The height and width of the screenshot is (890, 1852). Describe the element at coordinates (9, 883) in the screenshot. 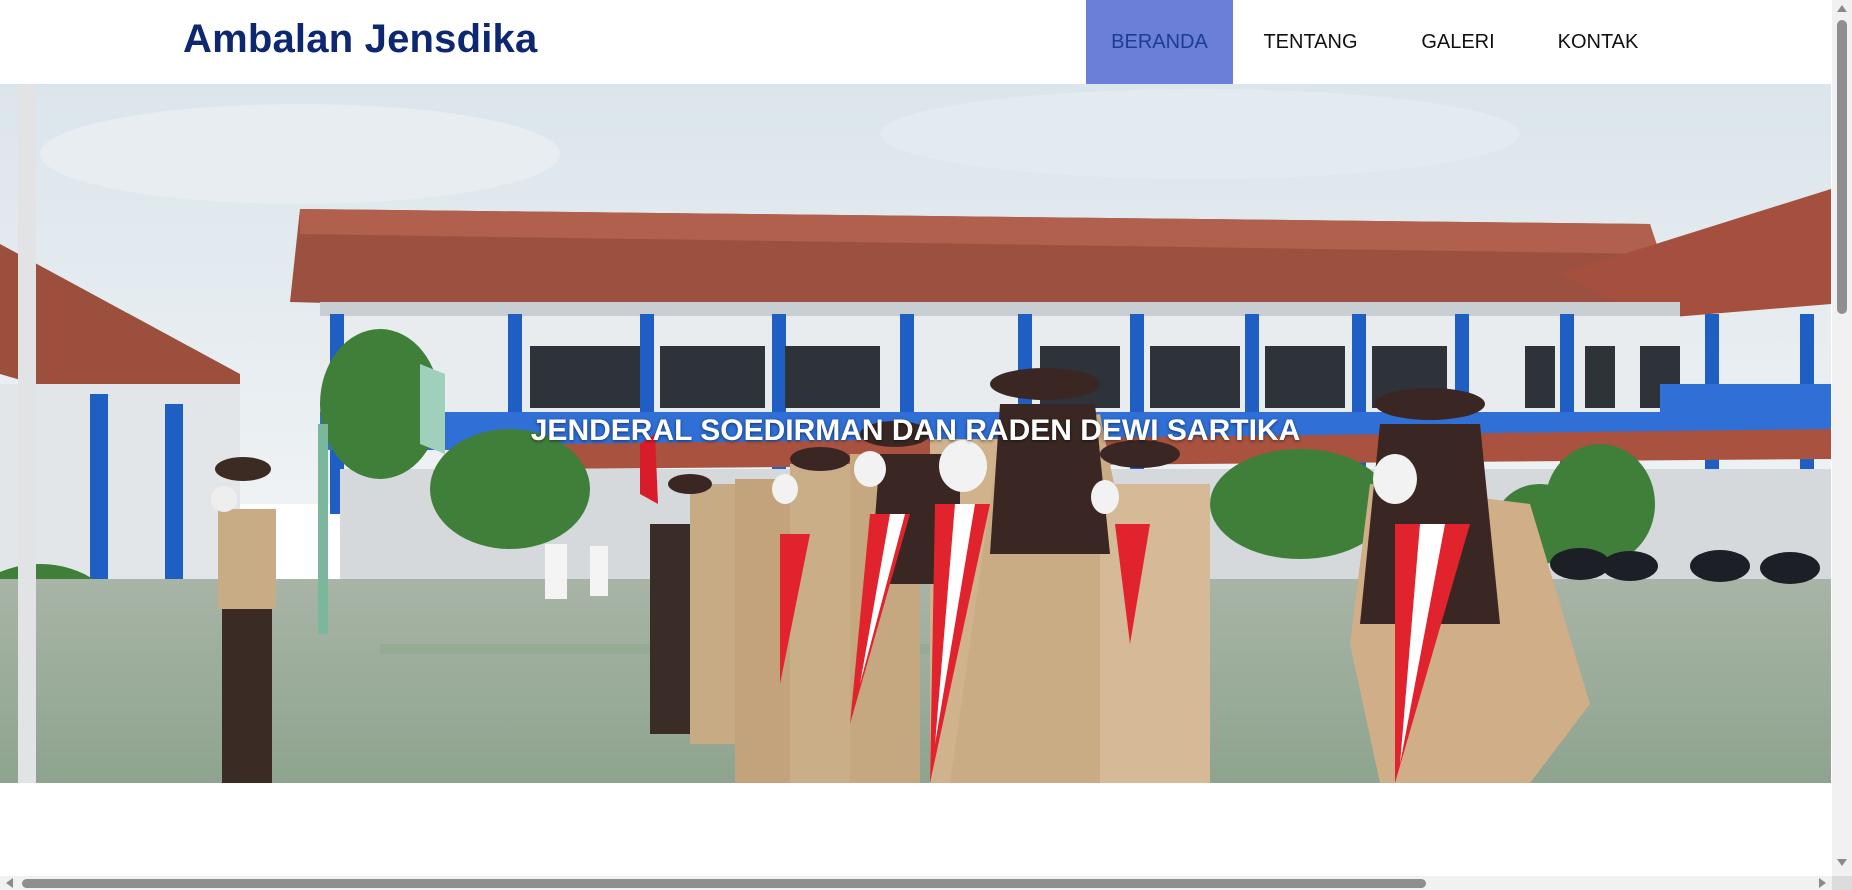

I see `scroll-left-arrow-icon` at that location.